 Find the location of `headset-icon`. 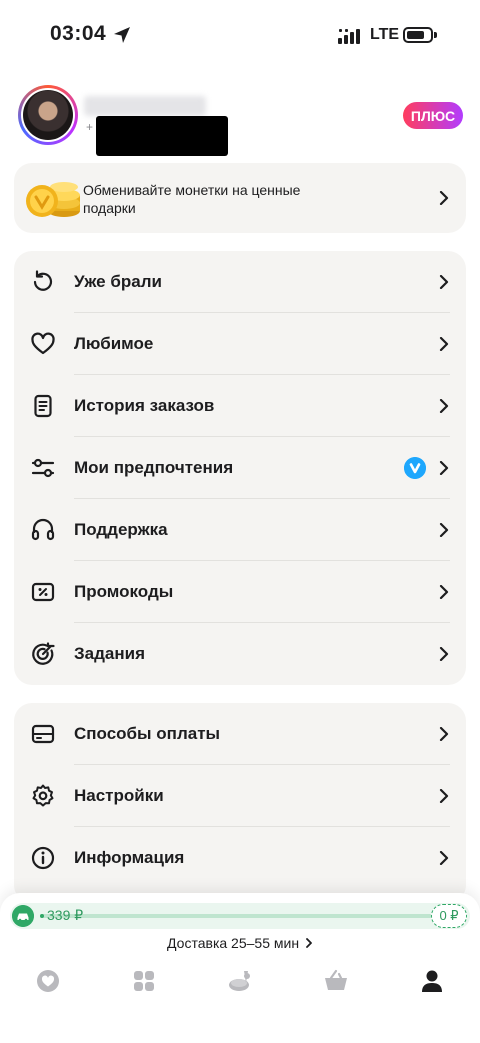

headset-icon is located at coordinates (43, 529).